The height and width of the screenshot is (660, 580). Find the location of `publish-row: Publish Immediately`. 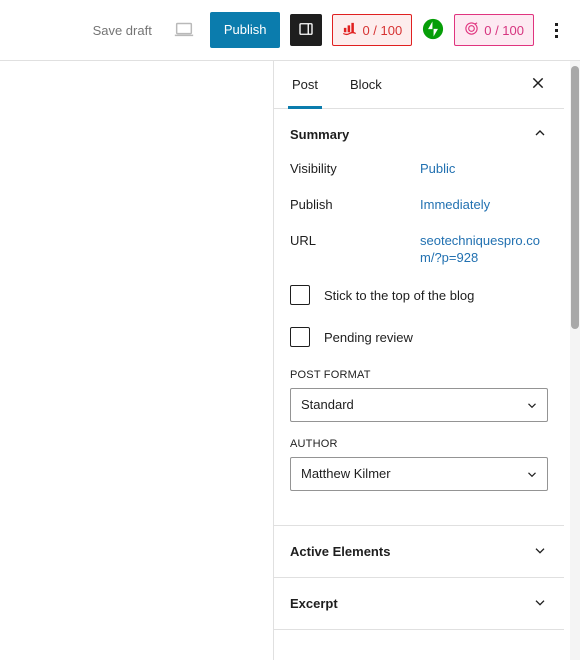

publish-row: Publish Immediately is located at coordinates (419, 204).